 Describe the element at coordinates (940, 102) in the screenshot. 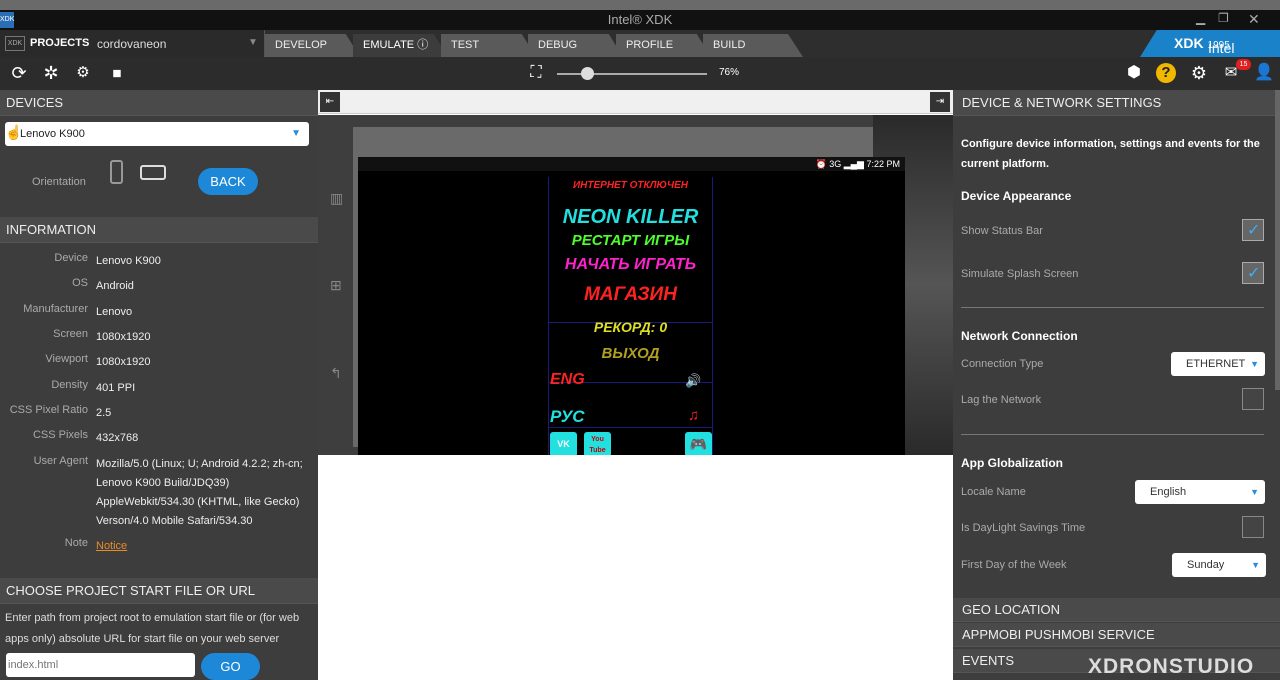

I see `collapse-right-icon: ⇥` at that location.